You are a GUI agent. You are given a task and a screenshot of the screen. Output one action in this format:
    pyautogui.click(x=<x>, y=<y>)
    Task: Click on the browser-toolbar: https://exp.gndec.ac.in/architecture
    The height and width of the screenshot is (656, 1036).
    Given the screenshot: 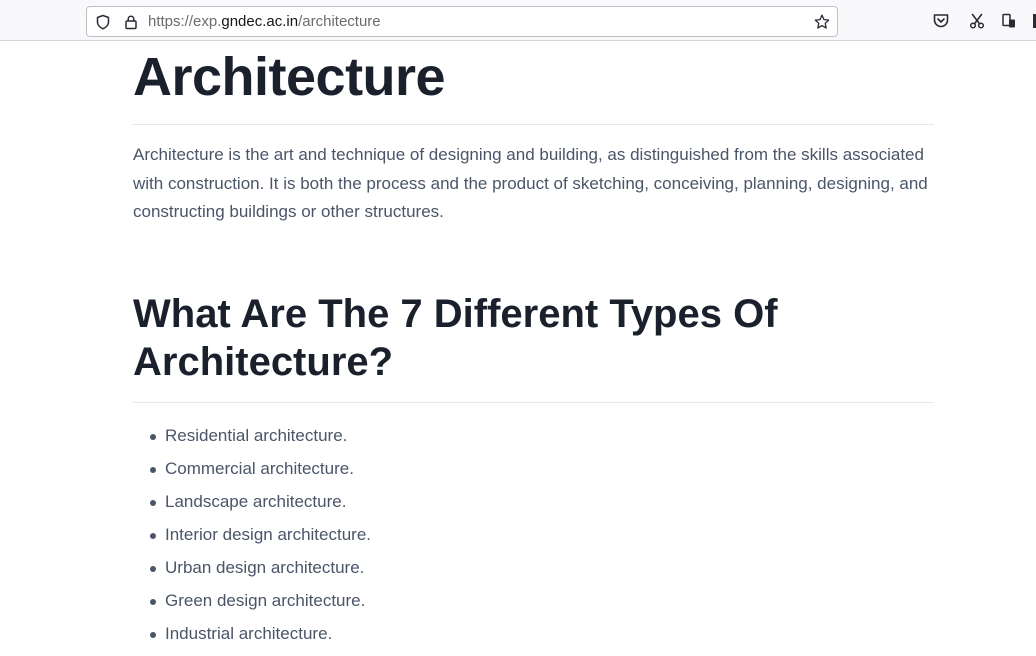 What is the action you would take?
    pyautogui.click(x=518, y=20)
    